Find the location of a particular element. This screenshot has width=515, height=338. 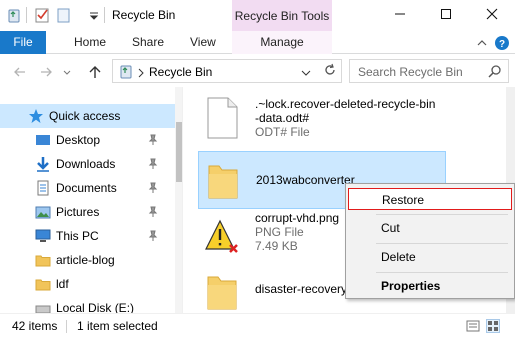

maximize-icon is located at coordinates (446, 15).